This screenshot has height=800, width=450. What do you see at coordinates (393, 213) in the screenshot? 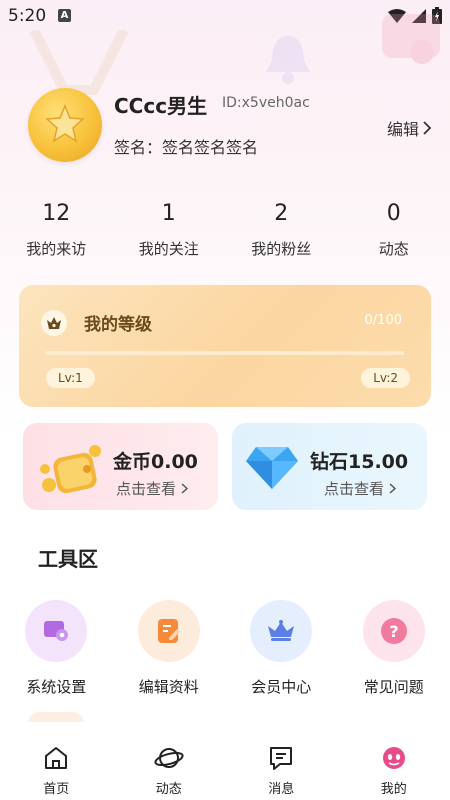
I see `stat-value: 0` at bounding box center [393, 213].